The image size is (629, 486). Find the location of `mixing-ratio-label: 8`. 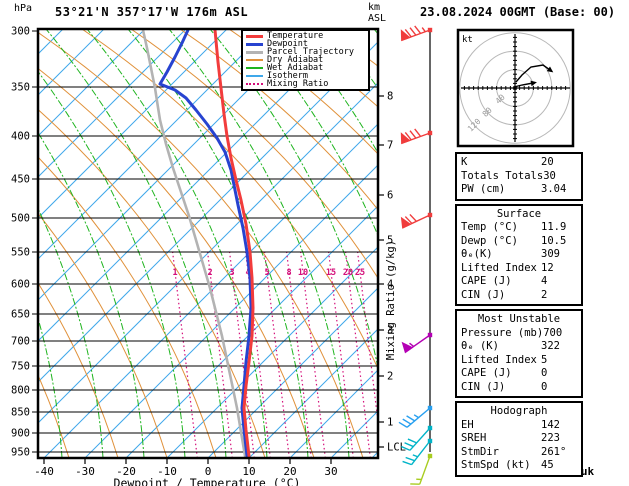

mixing-ratio-label: 8 is located at coordinates (288, 273).